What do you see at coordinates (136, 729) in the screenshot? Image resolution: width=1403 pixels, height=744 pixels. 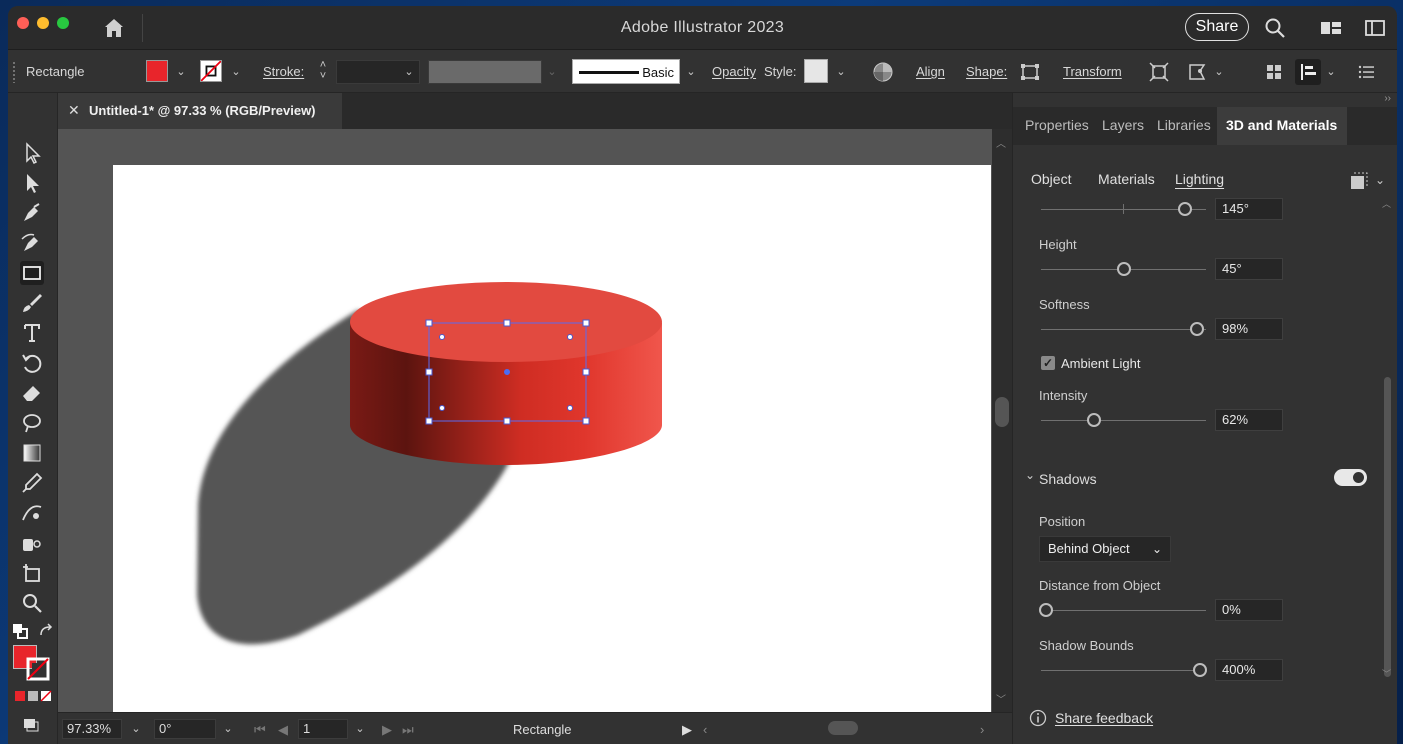 I see `zoom-chevron-icon: ⌄` at bounding box center [136, 729].